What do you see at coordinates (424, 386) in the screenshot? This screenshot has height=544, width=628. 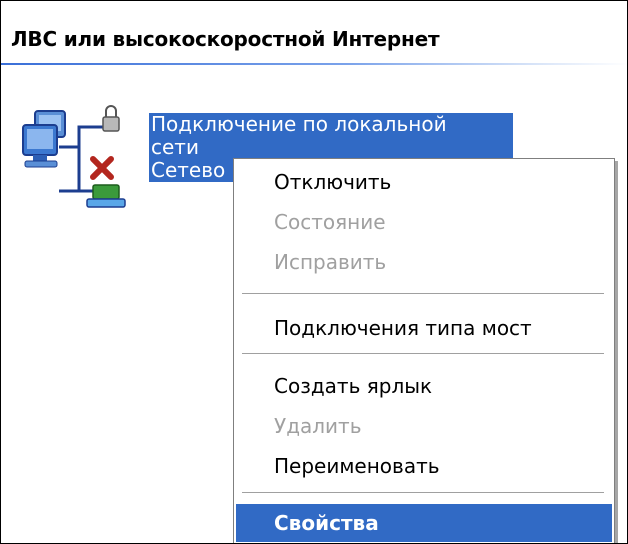 I see `menu-item-create-shortcut: Создать ярлык` at bounding box center [424, 386].